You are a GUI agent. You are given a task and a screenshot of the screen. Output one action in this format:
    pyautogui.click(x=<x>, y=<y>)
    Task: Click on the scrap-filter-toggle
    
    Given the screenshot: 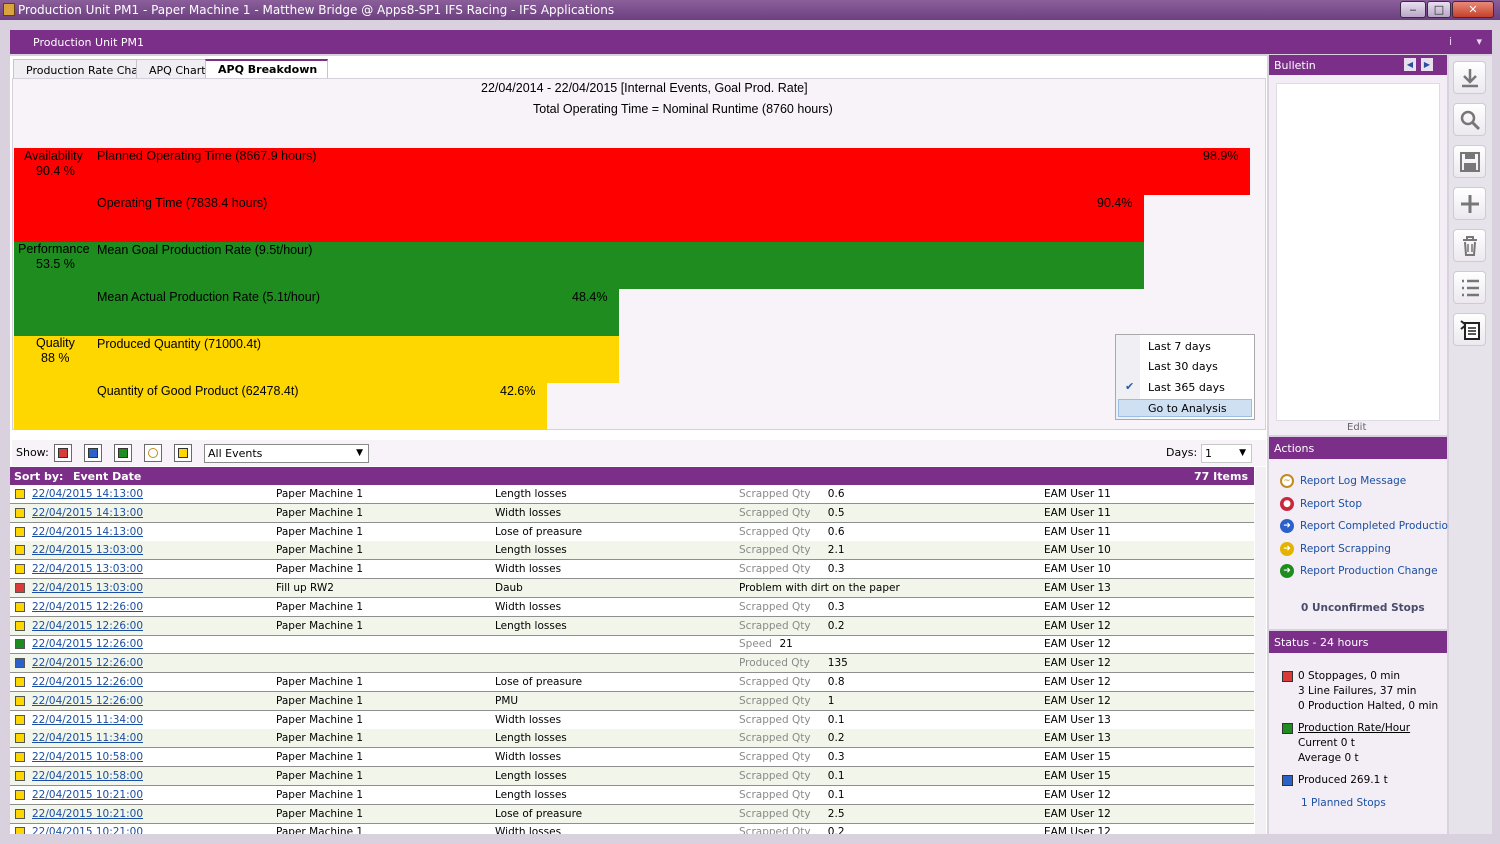 What is the action you would take?
    pyautogui.click(x=183, y=453)
    